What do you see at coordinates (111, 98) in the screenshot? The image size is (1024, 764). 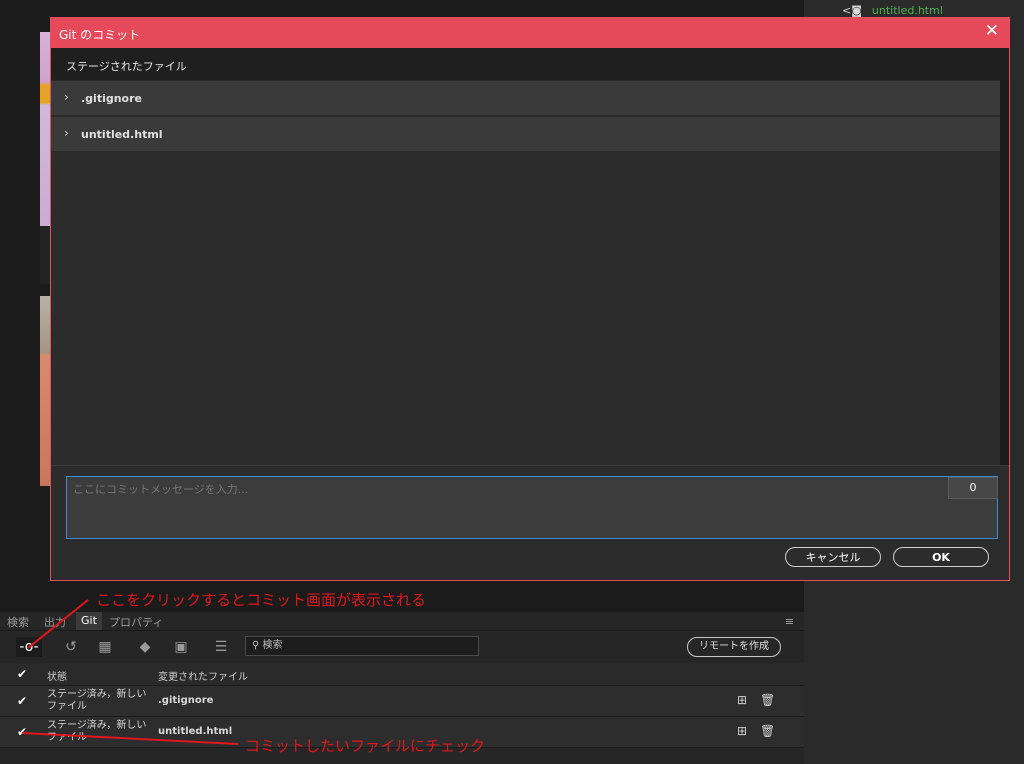 I see `staged-file-name: .gitignore` at bounding box center [111, 98].